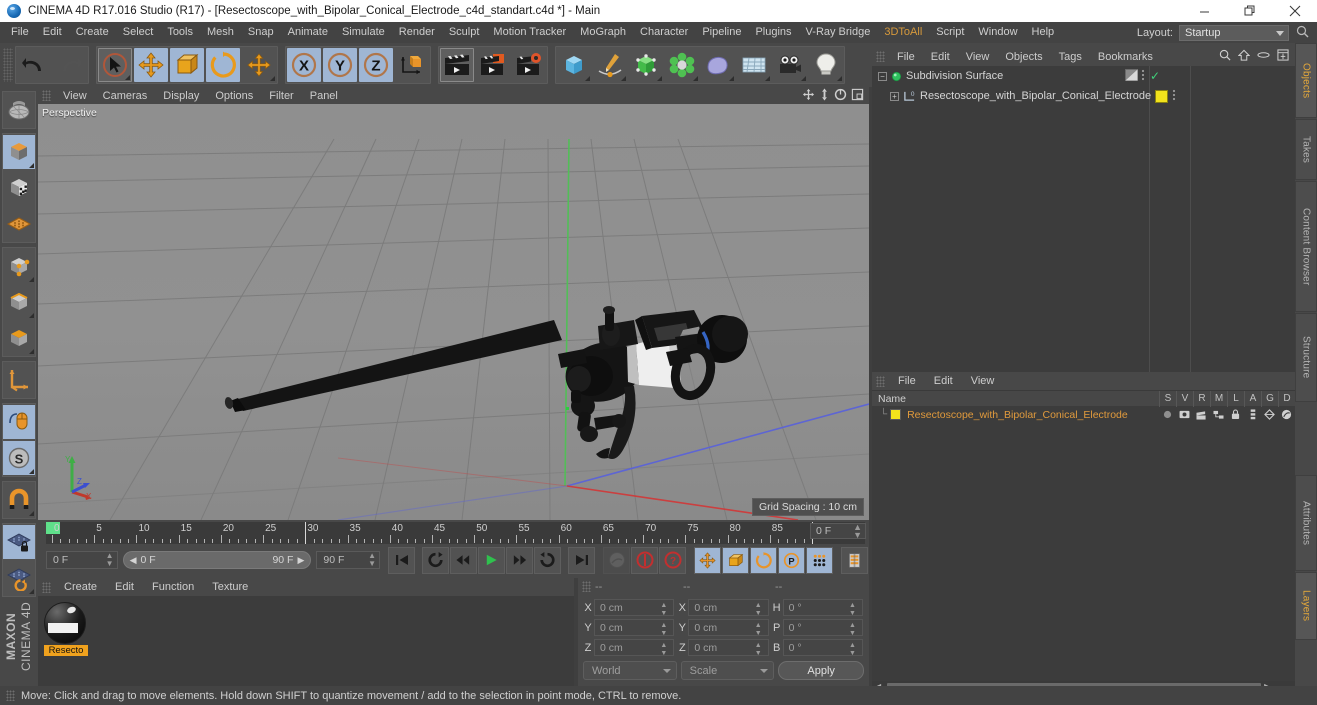  Describe the element at coordinates (821, 670) in the screenshot. I see `apply-button: Apply` at that location.